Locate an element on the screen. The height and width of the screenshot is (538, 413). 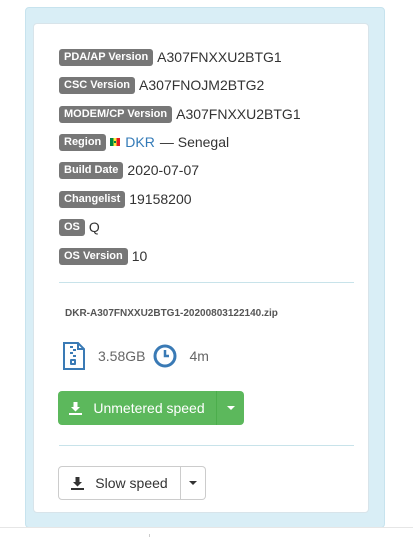
csc-version-value: A307FNOJM2BTG2 is located at coordinates (202, 85).